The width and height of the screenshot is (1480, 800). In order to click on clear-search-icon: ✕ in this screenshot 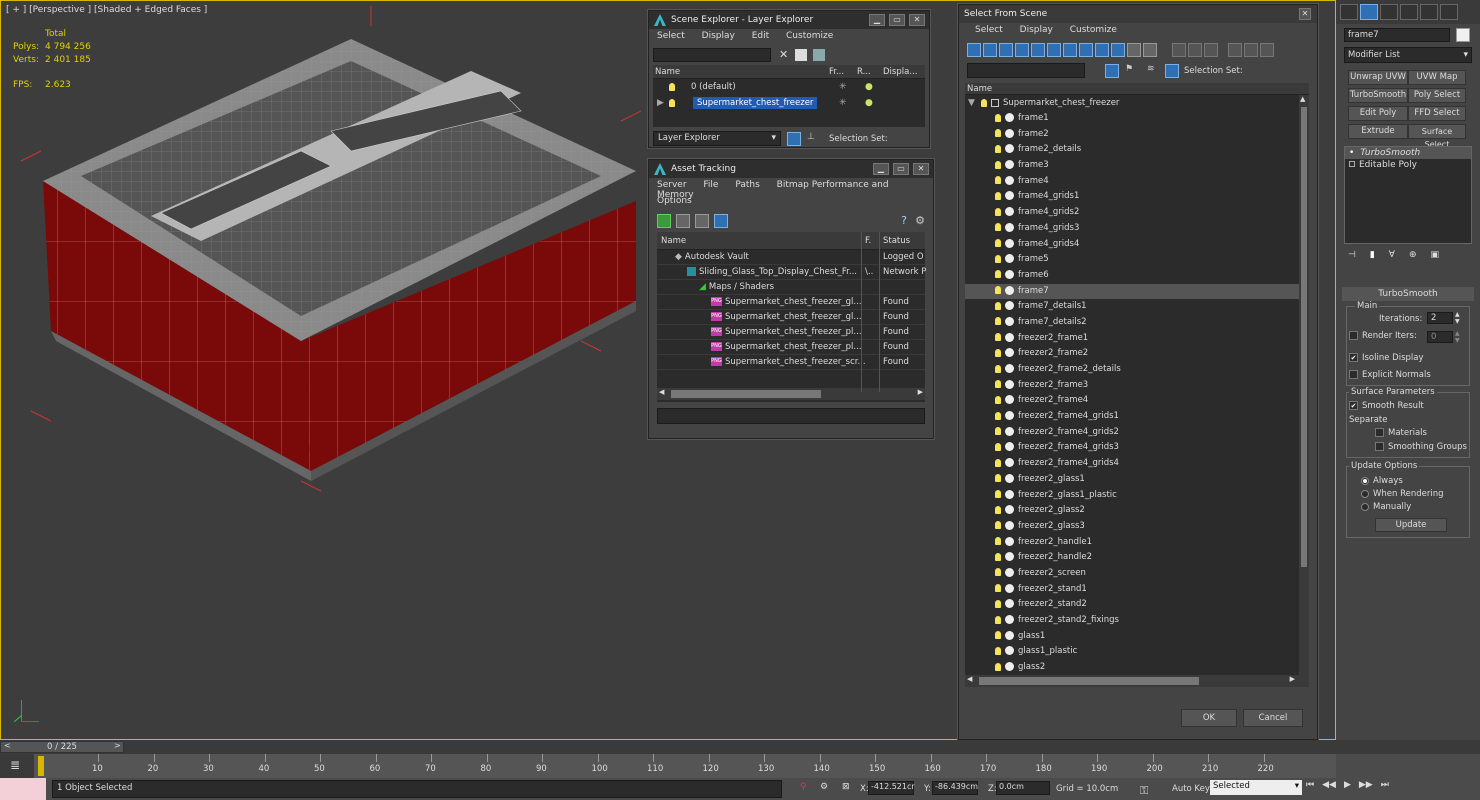, I will do `click(783, 54)`.